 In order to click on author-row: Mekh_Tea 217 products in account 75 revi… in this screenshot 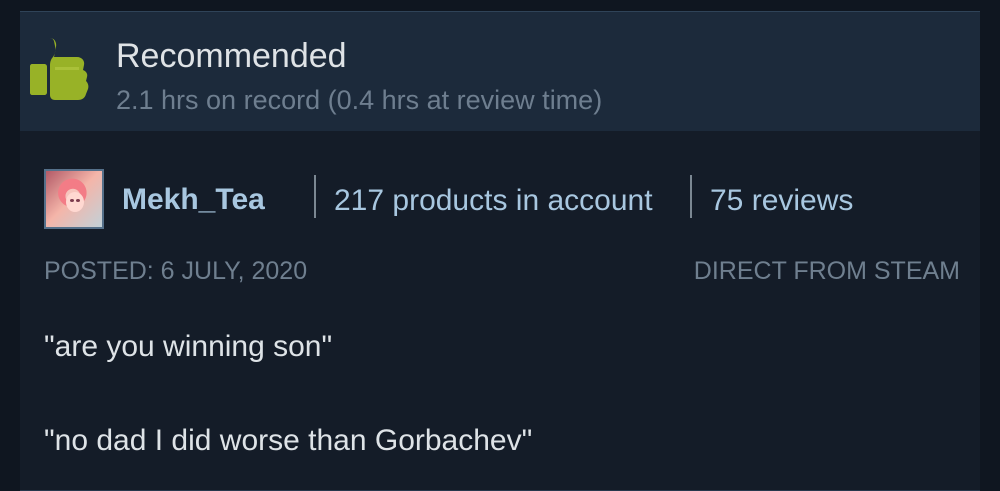, I will do `click(499, 201)`.